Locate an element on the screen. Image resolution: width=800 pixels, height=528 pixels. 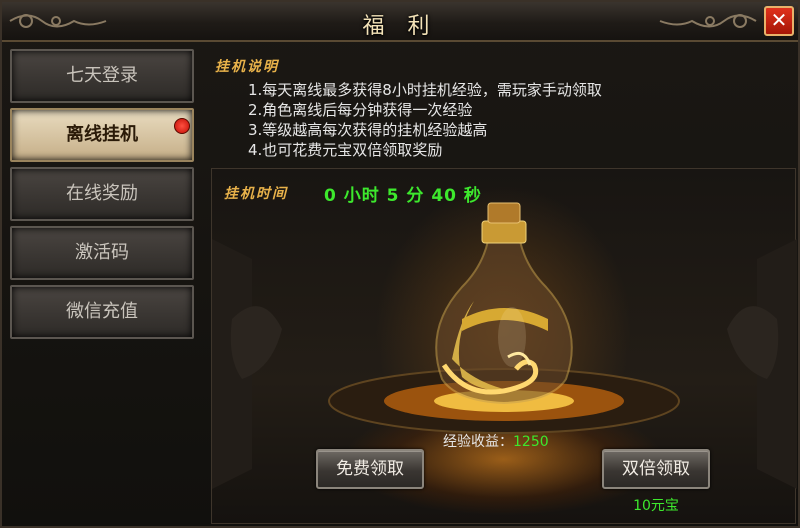
sidebar-item-wechat-recharge: 微信充值 is located at coordinates (102, 312).